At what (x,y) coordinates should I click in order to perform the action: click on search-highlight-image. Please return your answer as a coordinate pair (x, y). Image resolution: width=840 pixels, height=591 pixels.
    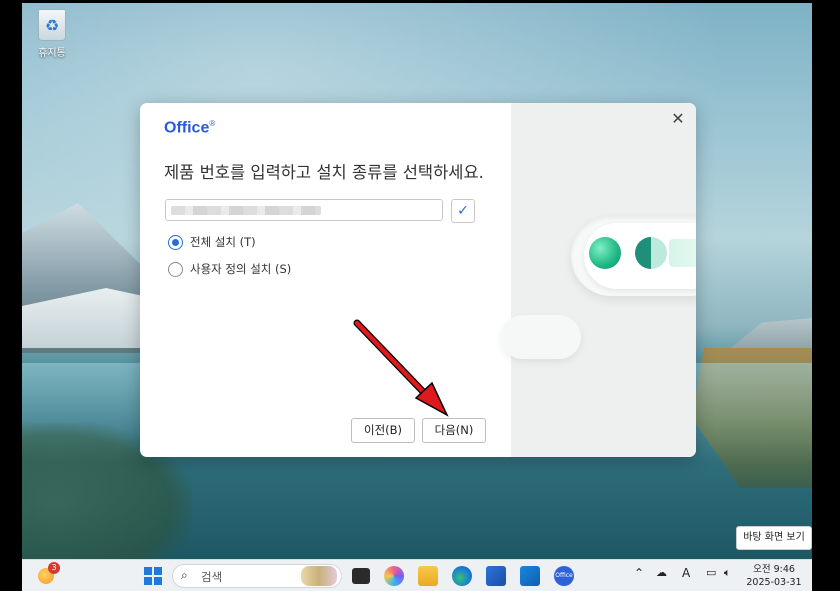
    Looking at the image, I should click on (319, 576).